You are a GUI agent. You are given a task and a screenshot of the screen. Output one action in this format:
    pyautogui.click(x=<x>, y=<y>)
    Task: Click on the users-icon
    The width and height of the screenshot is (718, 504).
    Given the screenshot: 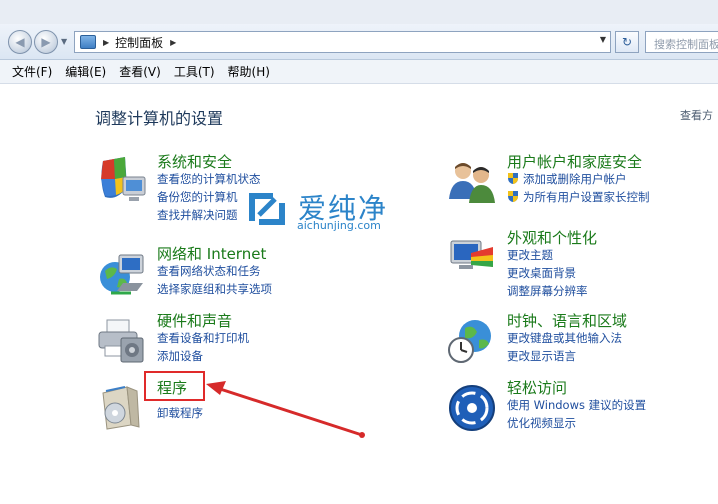 What is the action you would take?
    pyautogui.click(x=472, y=183)
    